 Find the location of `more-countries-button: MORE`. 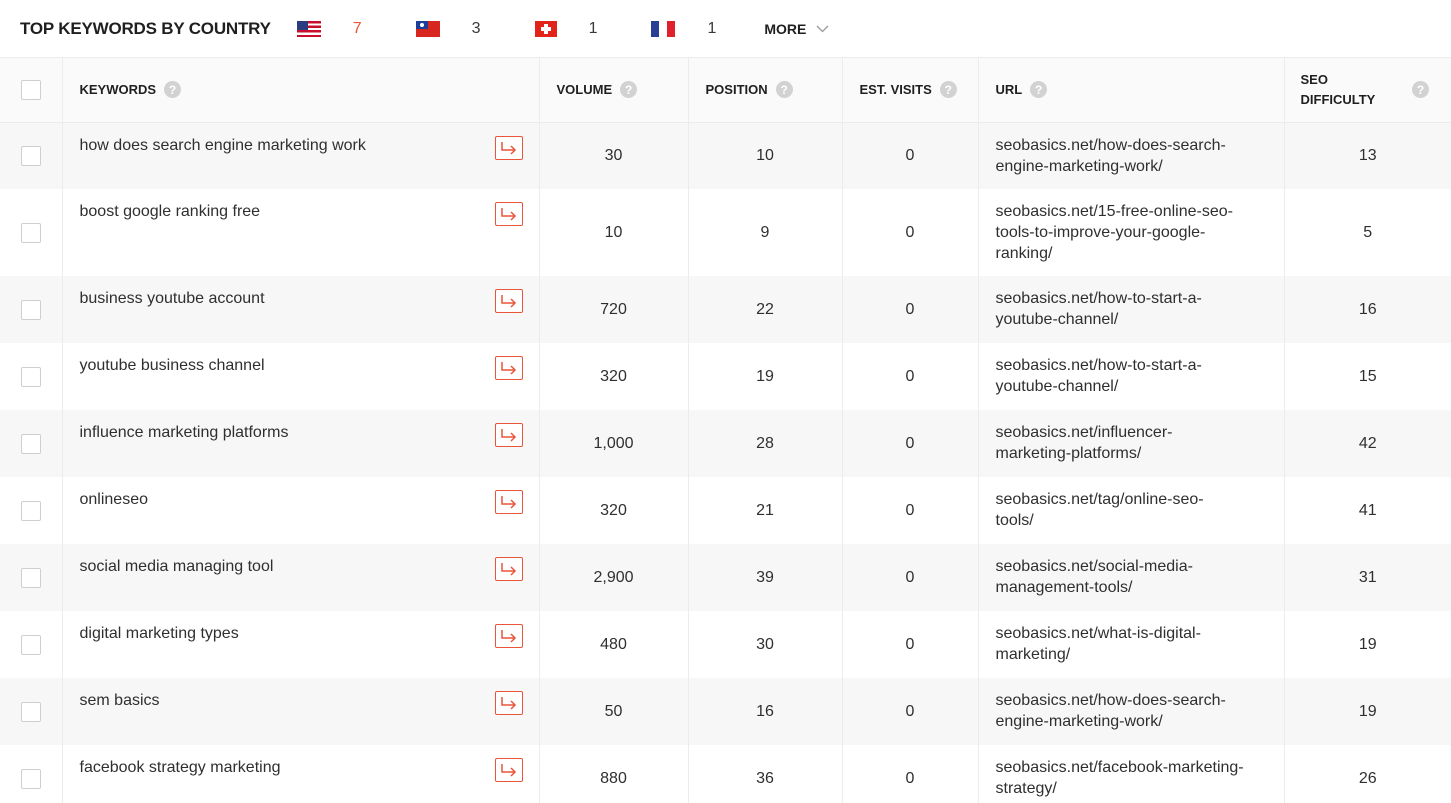

more-countries-button: MORE is located at coordinates (796, 29).